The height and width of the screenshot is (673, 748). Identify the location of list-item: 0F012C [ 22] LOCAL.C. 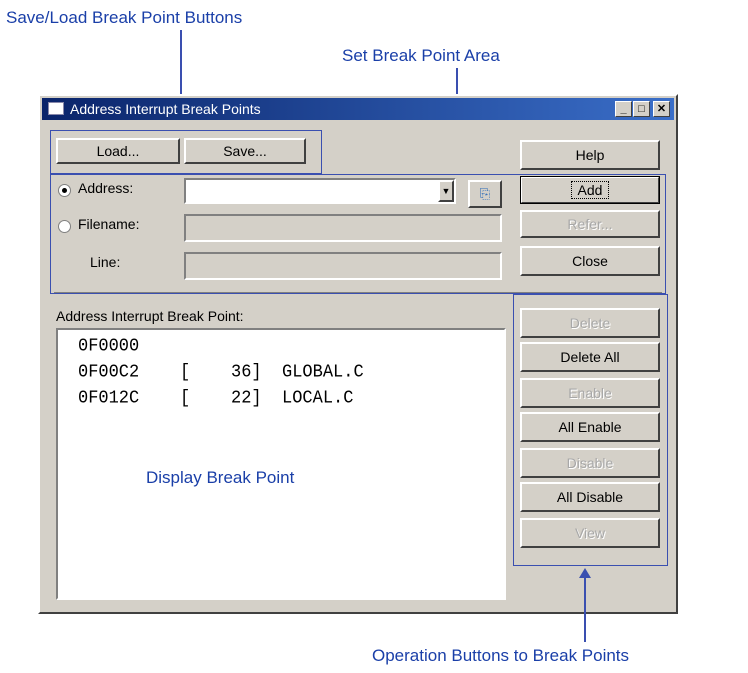
(215, 398).